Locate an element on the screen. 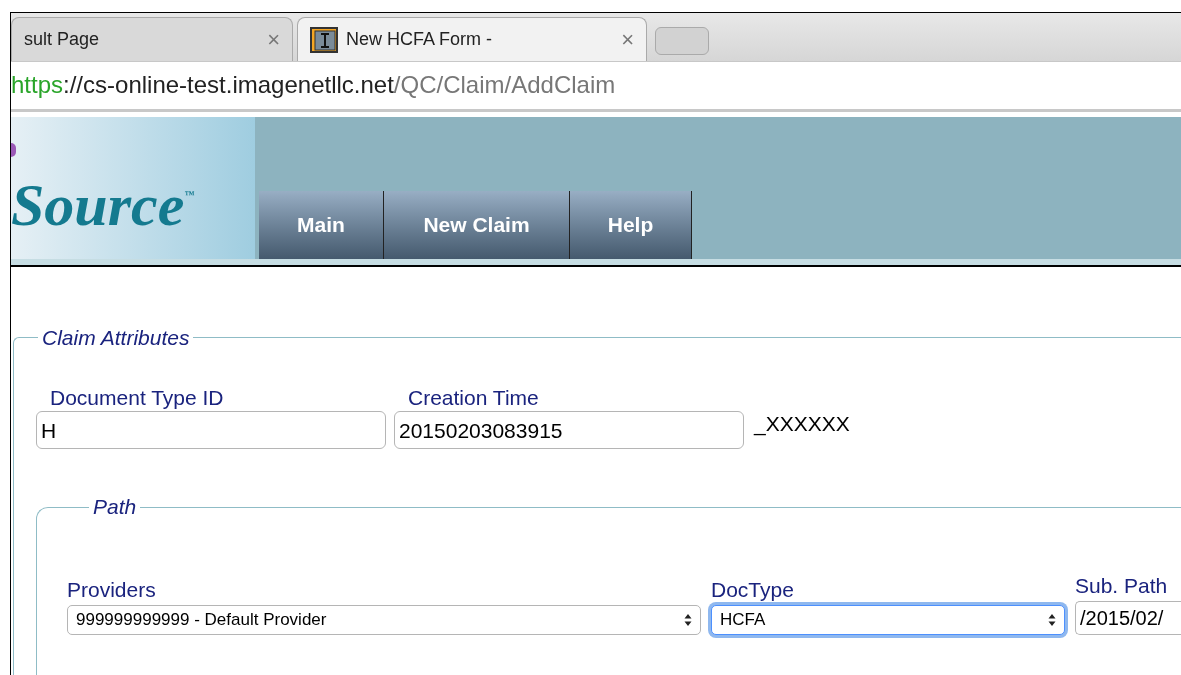  text-field: /2015/02/ is located at coordinates (1128, 618).